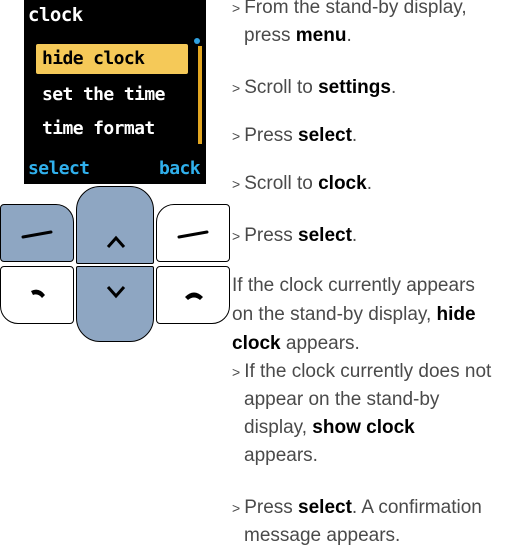 The width and height of the screenshot is (526, 554). I want to click on screen-title: clock, so click(55, 15).